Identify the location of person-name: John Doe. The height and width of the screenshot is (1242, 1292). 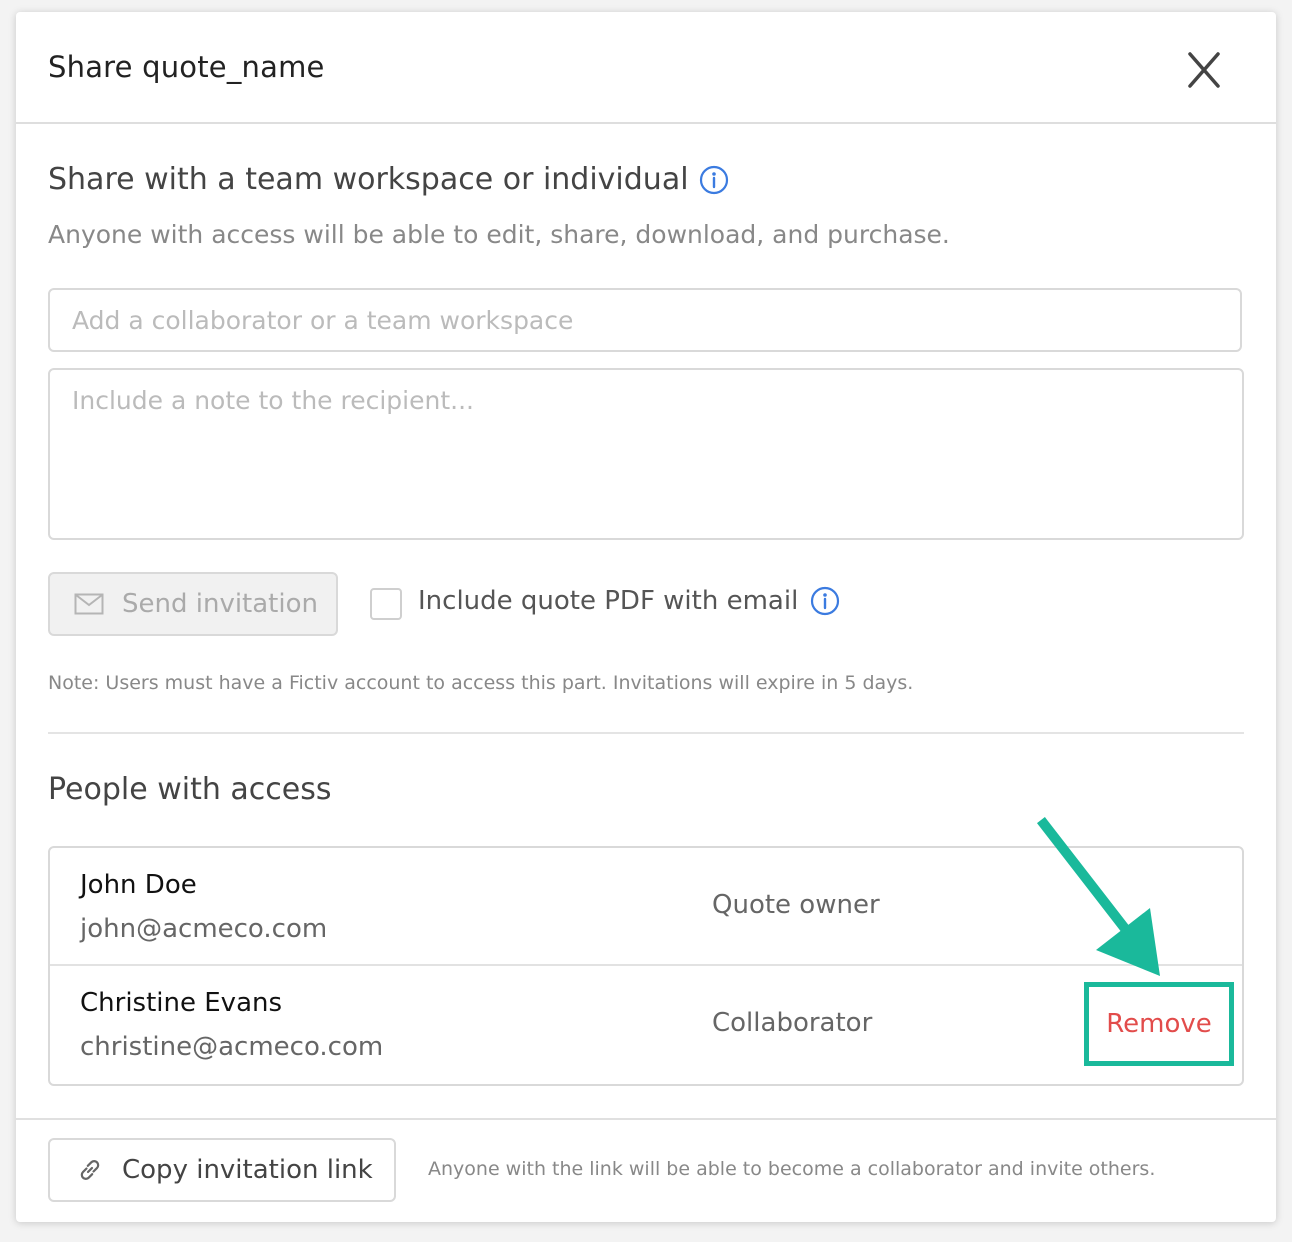
(138, 885).